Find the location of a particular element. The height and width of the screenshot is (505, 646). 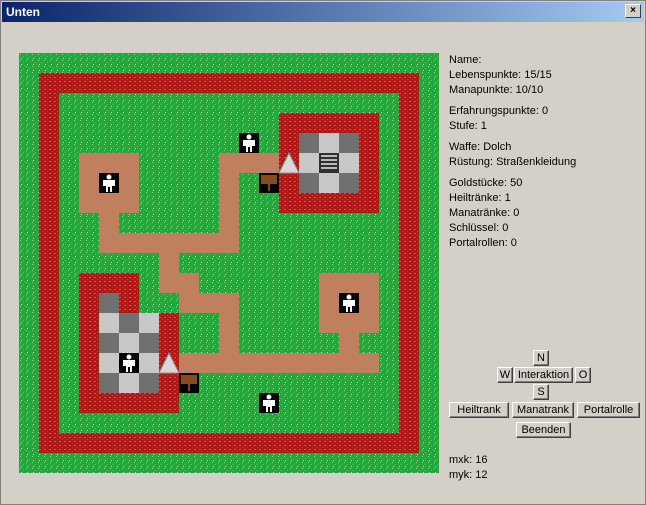

stat-manapunkte: Manapunkte: 10/10 is located at coordinates (496, 90).